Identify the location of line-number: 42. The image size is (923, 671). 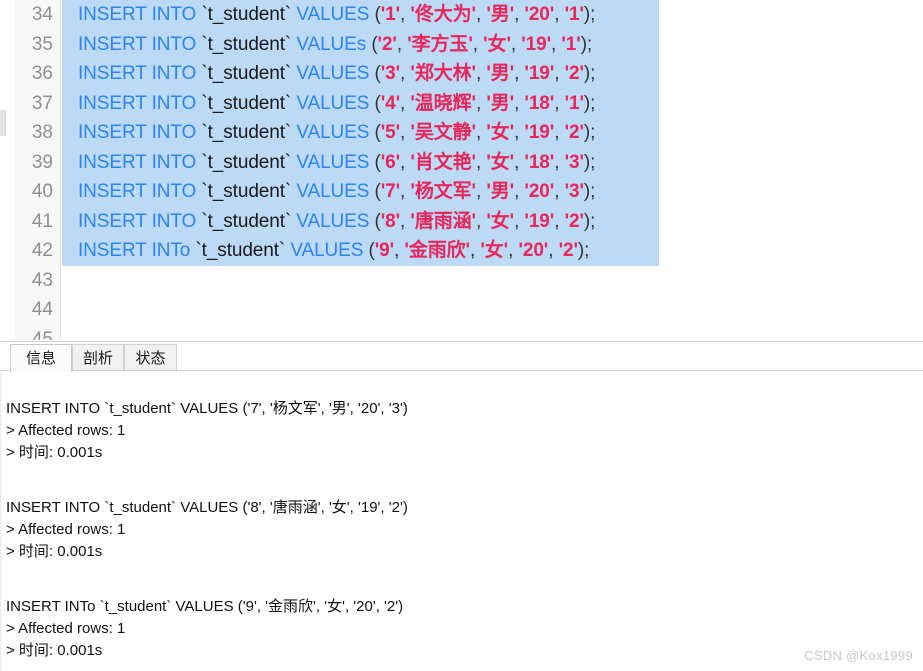
(42, 250).